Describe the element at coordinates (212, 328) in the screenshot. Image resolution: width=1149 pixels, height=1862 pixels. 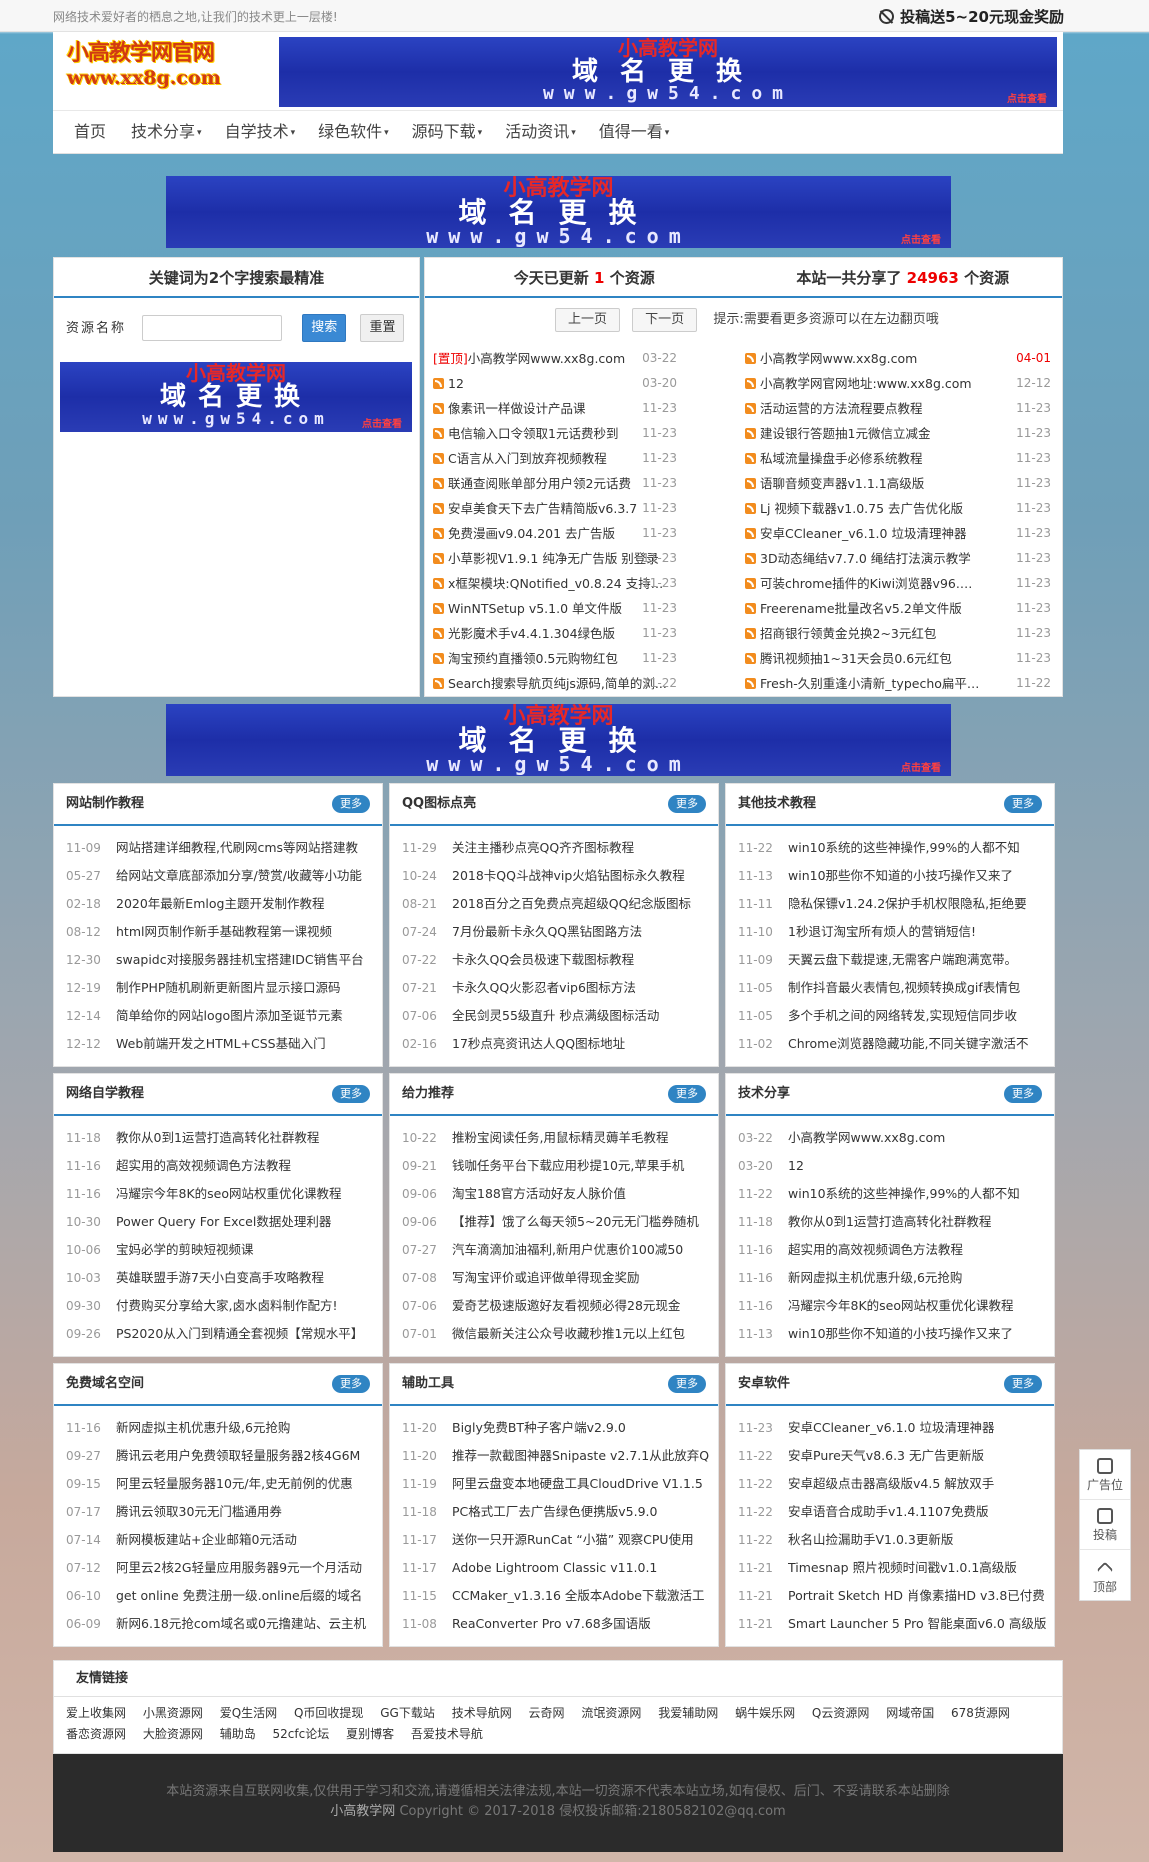
I see `search-input` at that location.